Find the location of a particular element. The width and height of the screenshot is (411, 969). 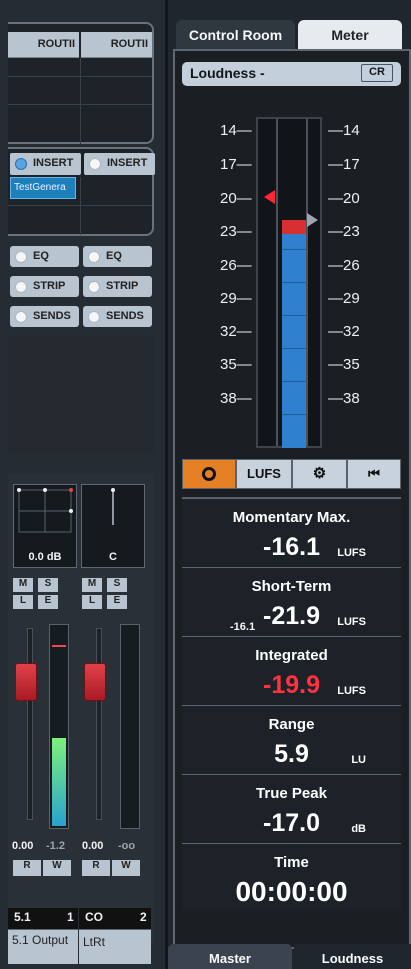

insert-slot-testgenerator: TestGenera is located at coordinates (43, 188).